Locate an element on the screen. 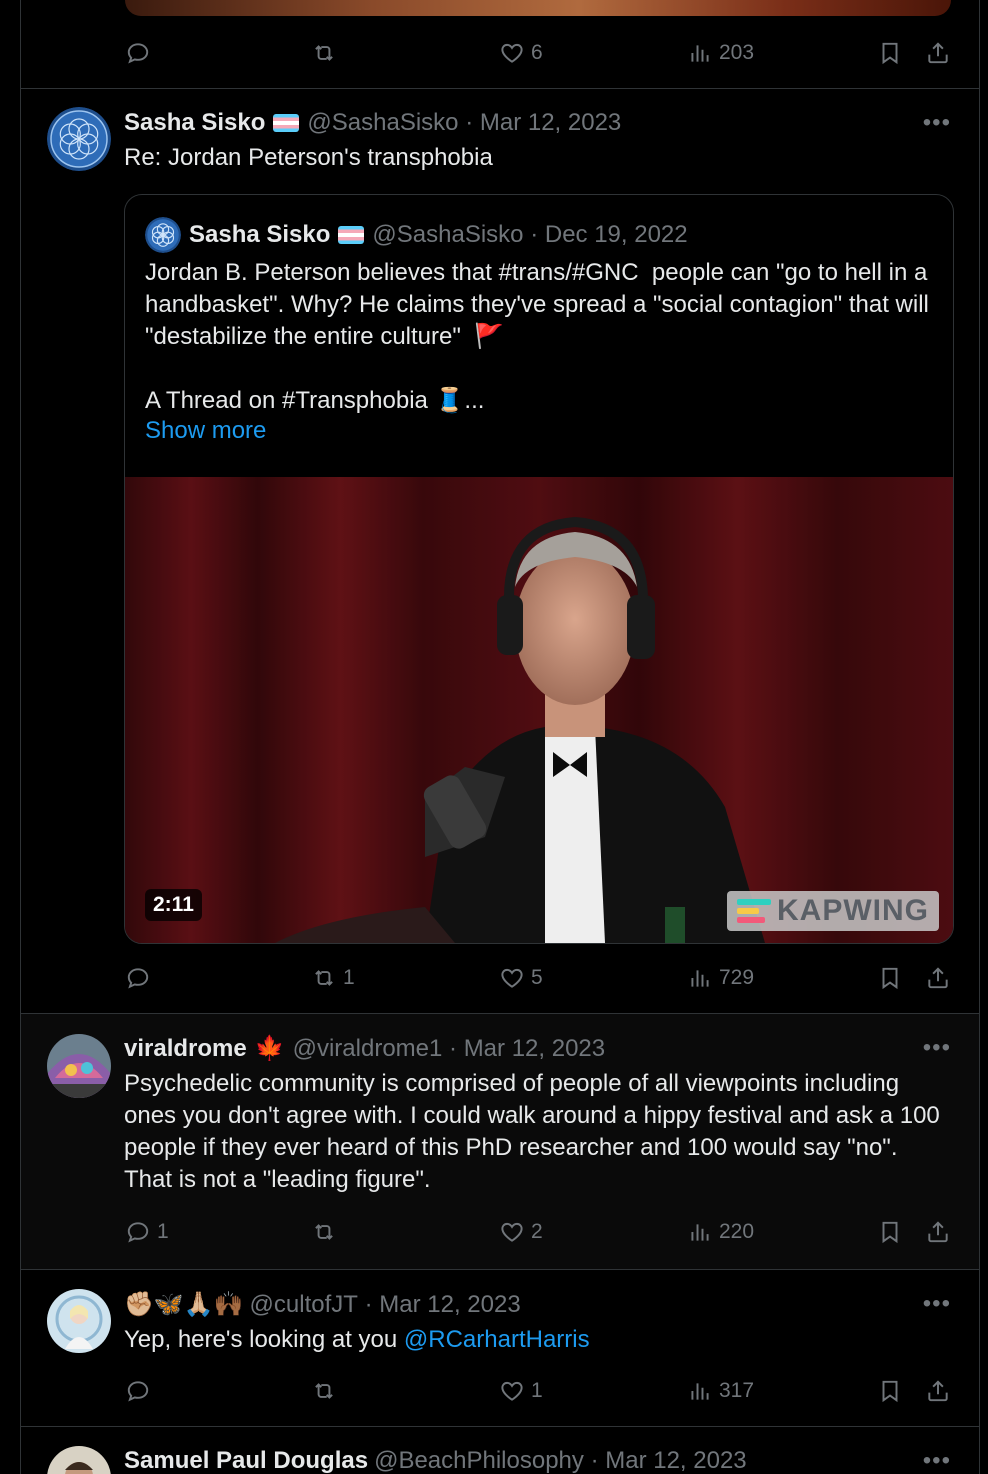 The width and height of the screenshot is (988, 1474). display-name: Samuel Paul Douglas is located at coordinates (246, 1460).